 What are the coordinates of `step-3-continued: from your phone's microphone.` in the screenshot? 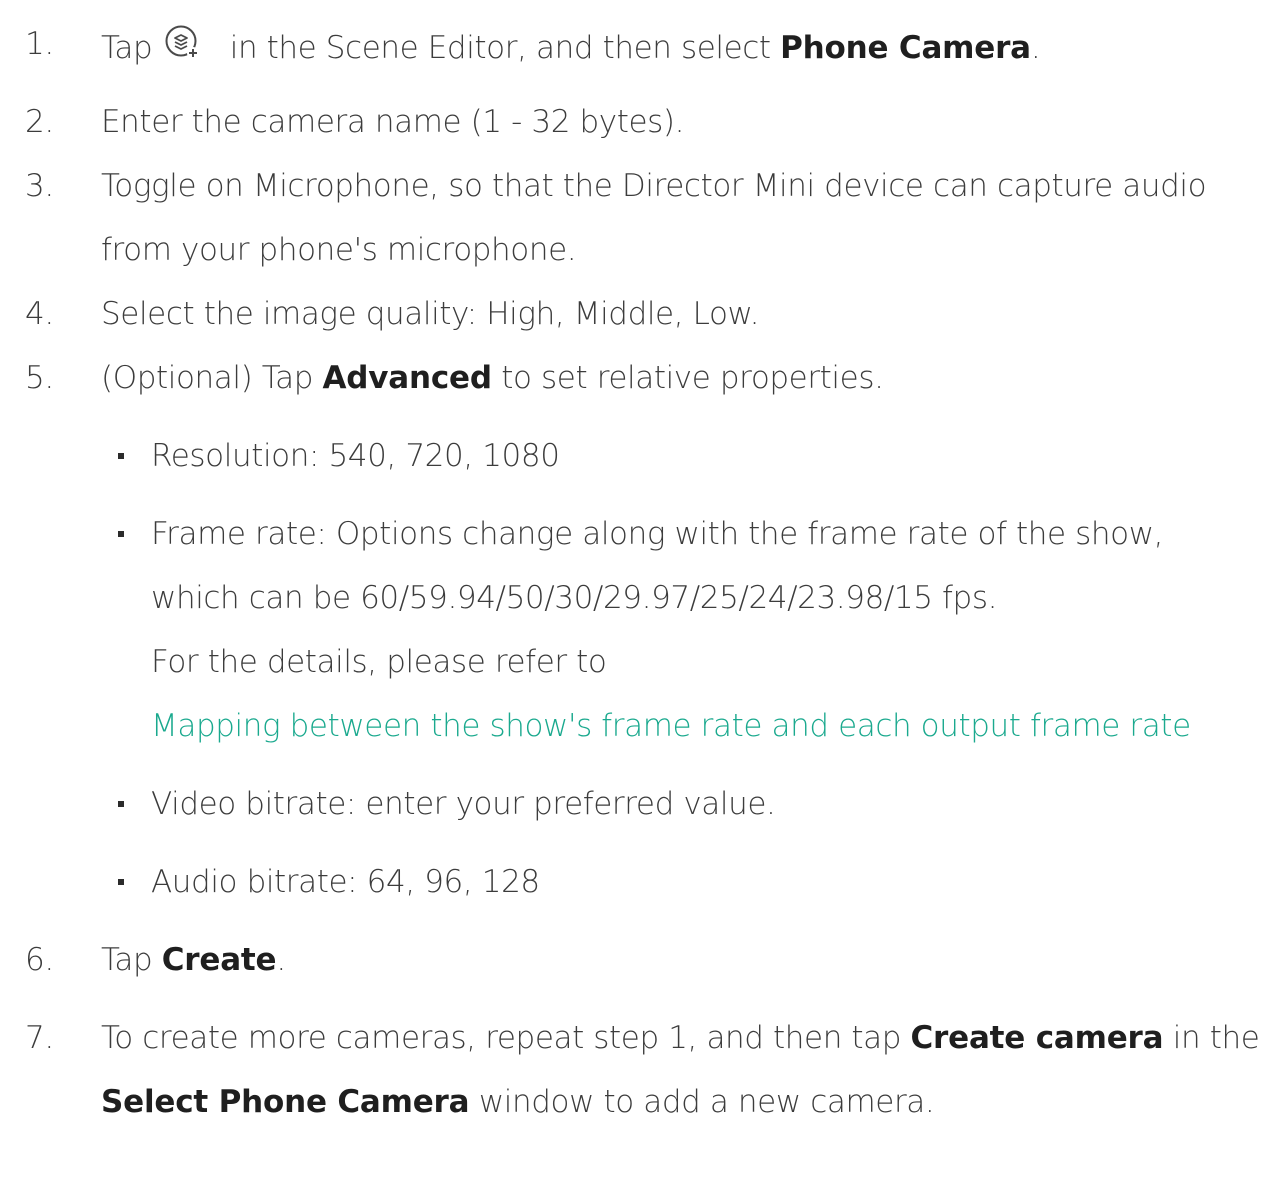 It's located at (637, 250).